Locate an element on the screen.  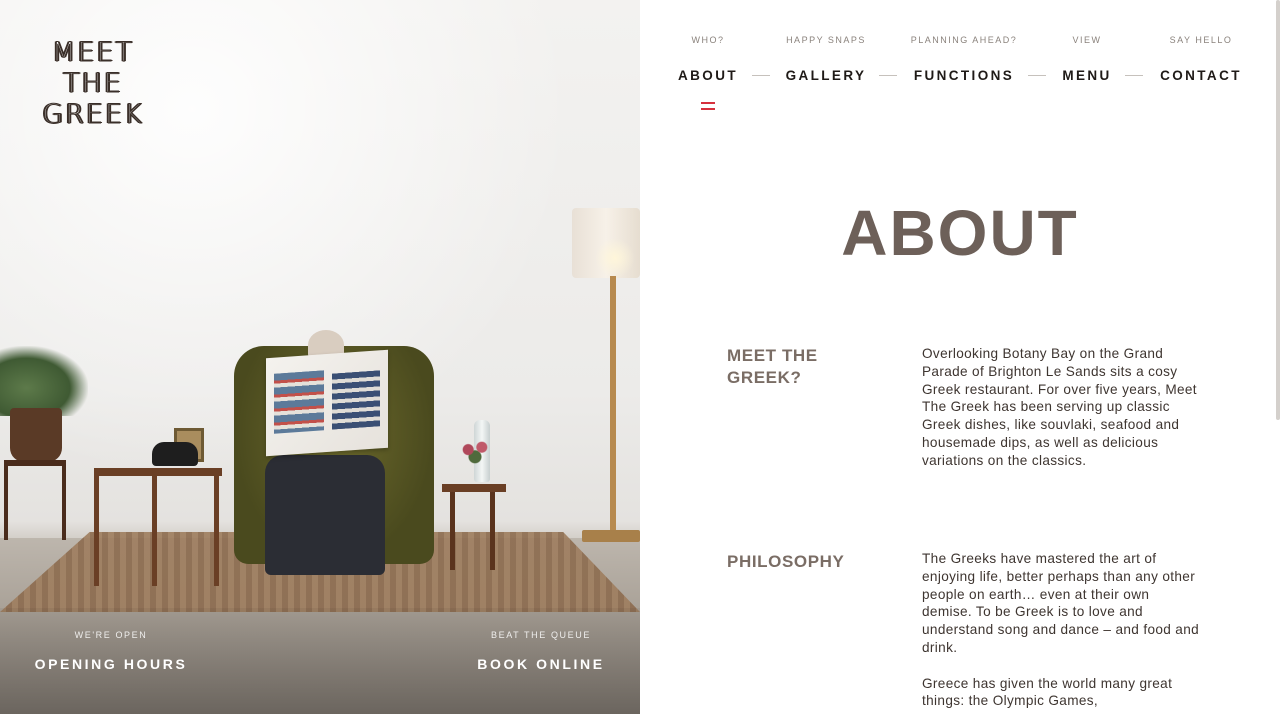
newspaper is located at coordinates (327, 403).